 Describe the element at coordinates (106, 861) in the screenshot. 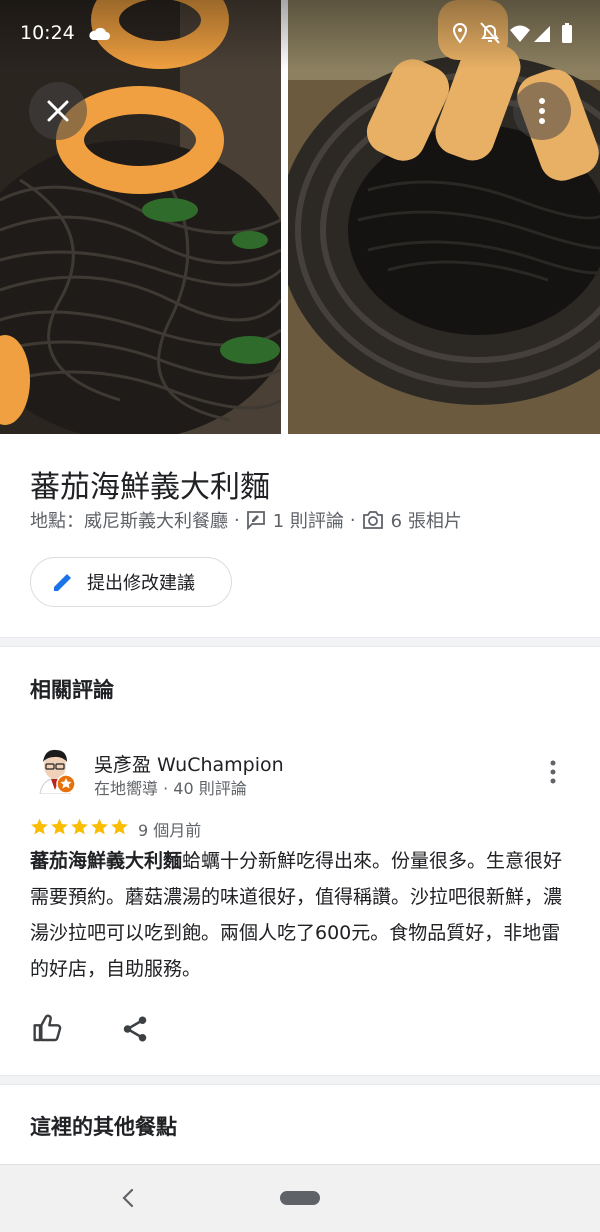

I see `review-dish-name: 蕃茄海鮮義大利麵` at that location.